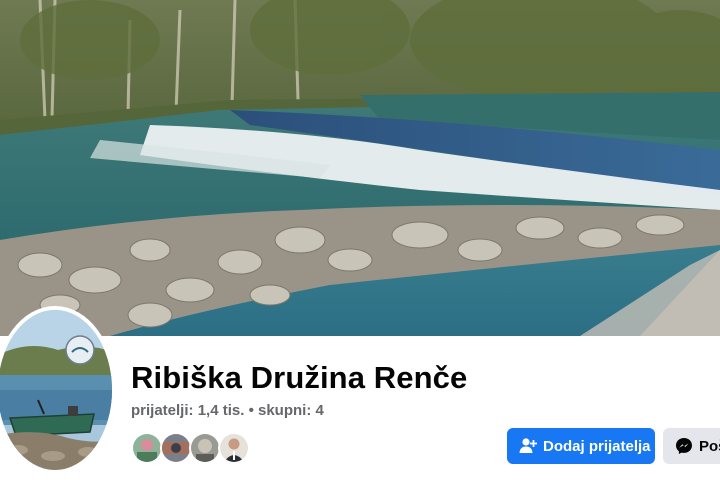 The width and height of the screenshot is (720, 484). I want to click on add-friend-button: Dodaj prijatelja, so click(581, 446).